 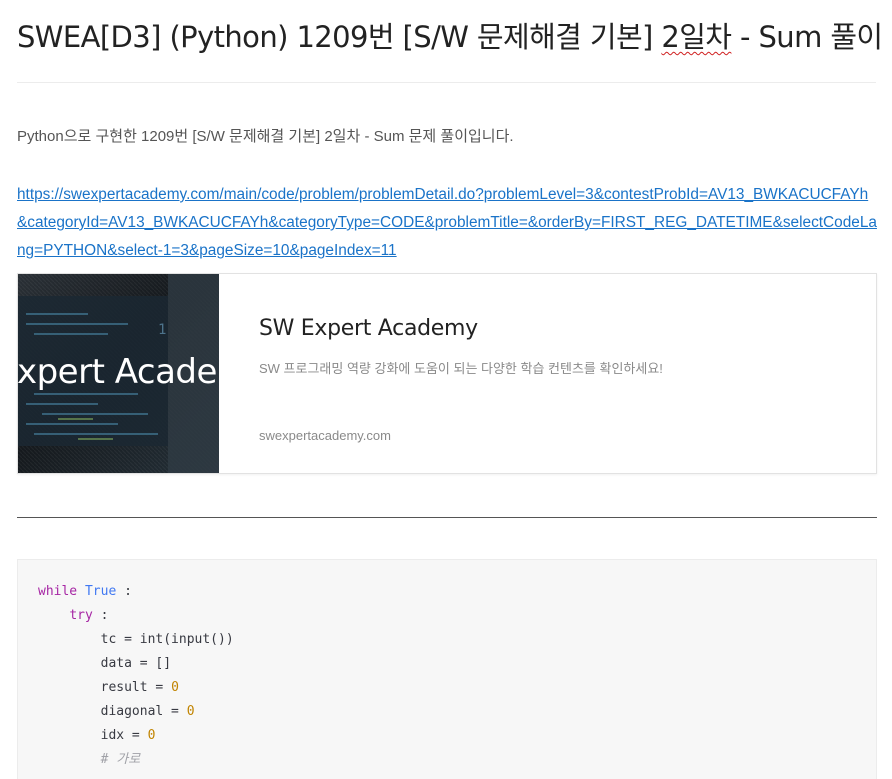 I want to click on code-token: while, so click(x=58, y=591).